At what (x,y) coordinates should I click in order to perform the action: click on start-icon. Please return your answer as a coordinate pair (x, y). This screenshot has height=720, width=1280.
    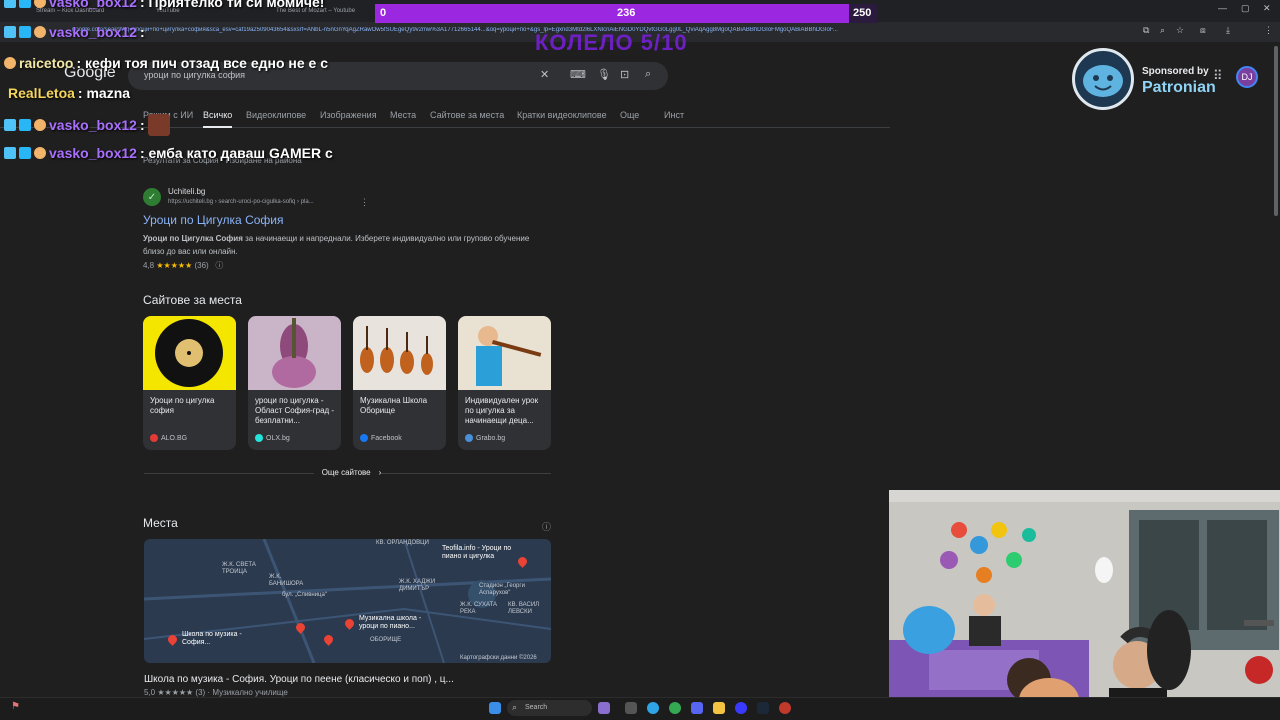
    Looking at the image, I should click on (495, 708).